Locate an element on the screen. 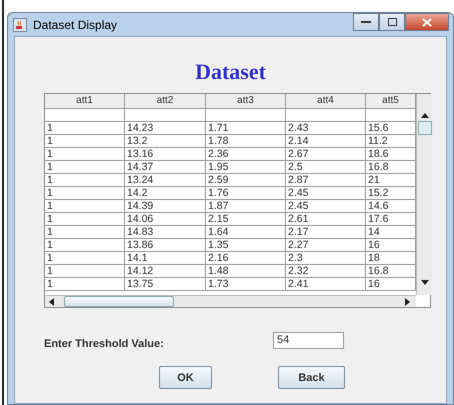 The image size is (454, 405). table-cell: 21 is located at coordinates (391, 180).